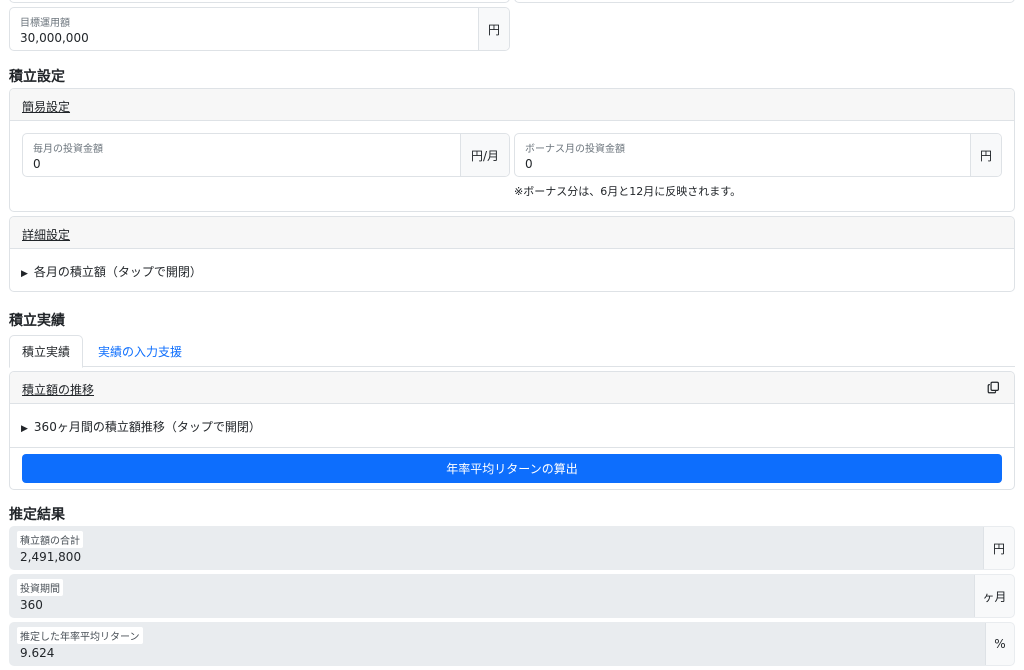  I want to click on history-detail-toggle: ▶ 360ヶ月間の積立額推移（タップで開閉）, so click(141, 426).